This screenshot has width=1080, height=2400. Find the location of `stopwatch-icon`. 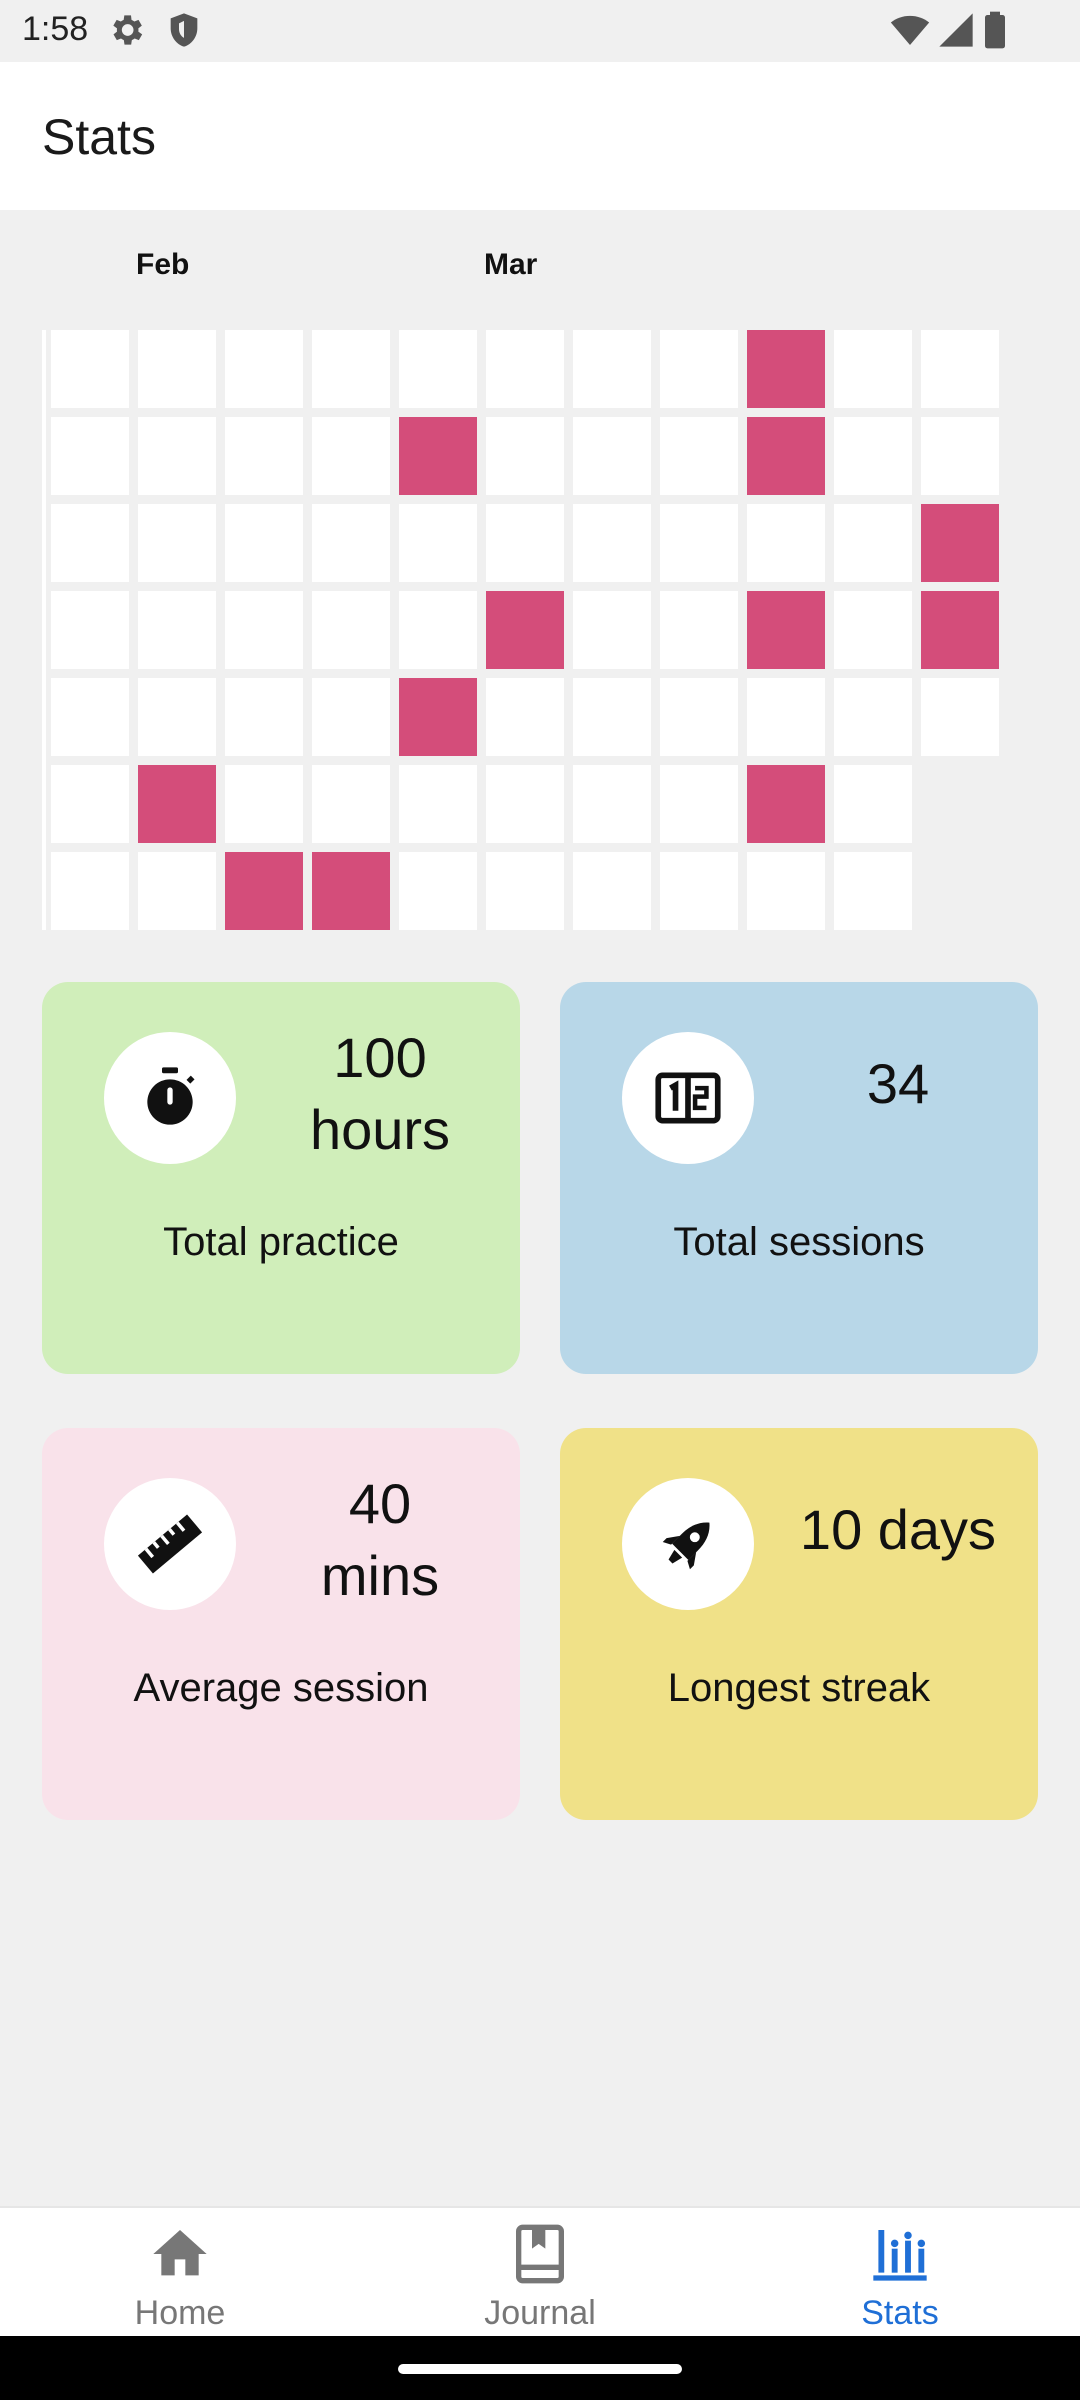

stopwatch-icon is located at coordinates (171, 1096).